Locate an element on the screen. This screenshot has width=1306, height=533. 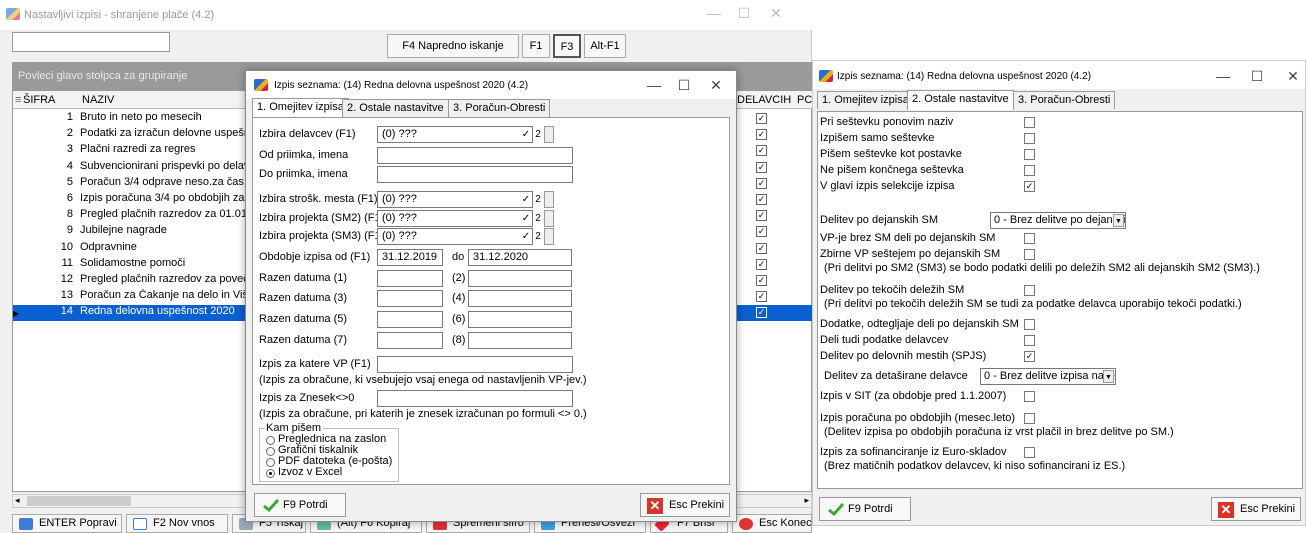
alt-f1-button: Alt-F1 is located at coordinates (605, 46).